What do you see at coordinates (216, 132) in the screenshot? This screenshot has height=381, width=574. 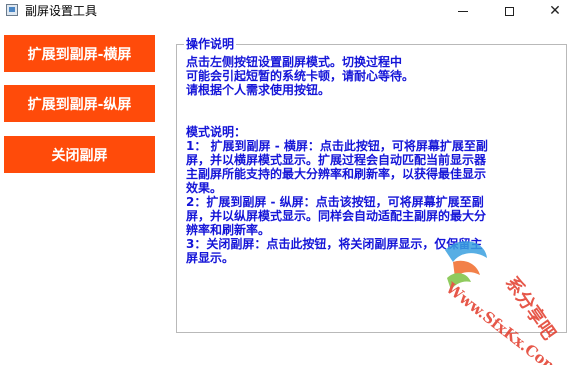 I see `mode-title: 模式说明：` at bounding box center [216, 132].